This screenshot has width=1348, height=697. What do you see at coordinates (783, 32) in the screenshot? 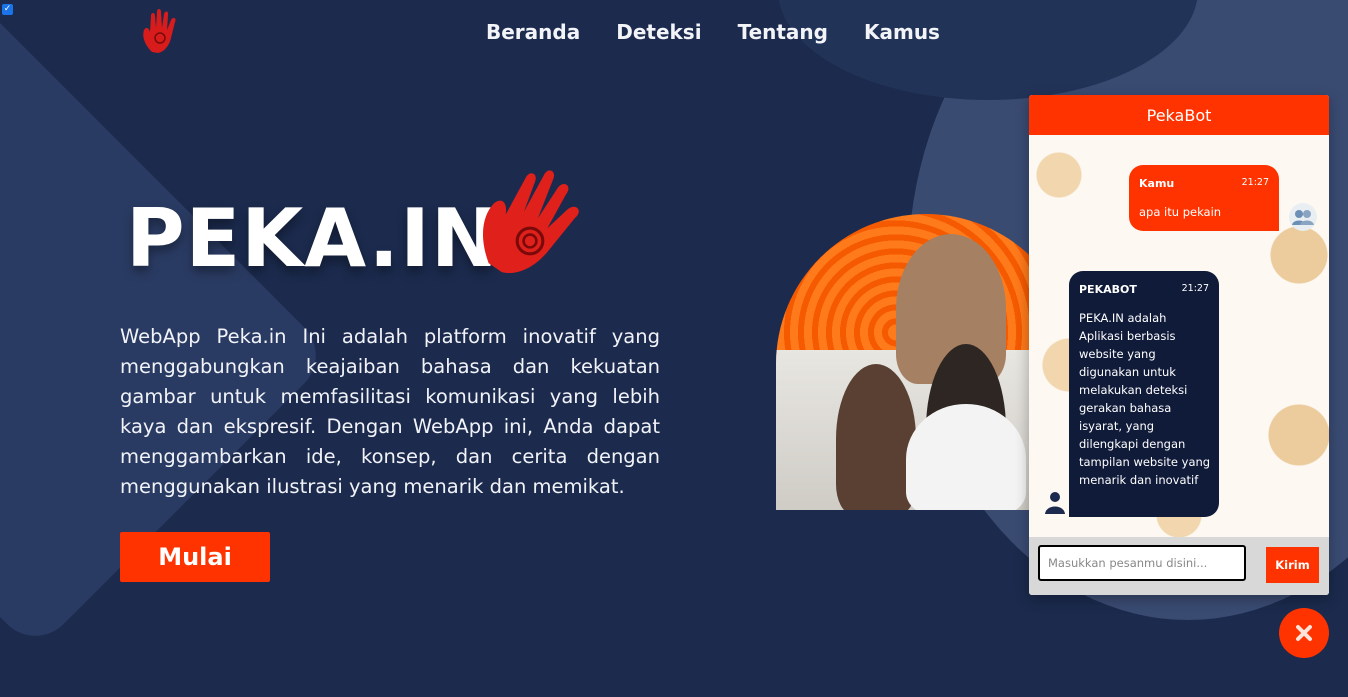
I see `nav-tentang: Tentang` at bounding box center [783, 32].